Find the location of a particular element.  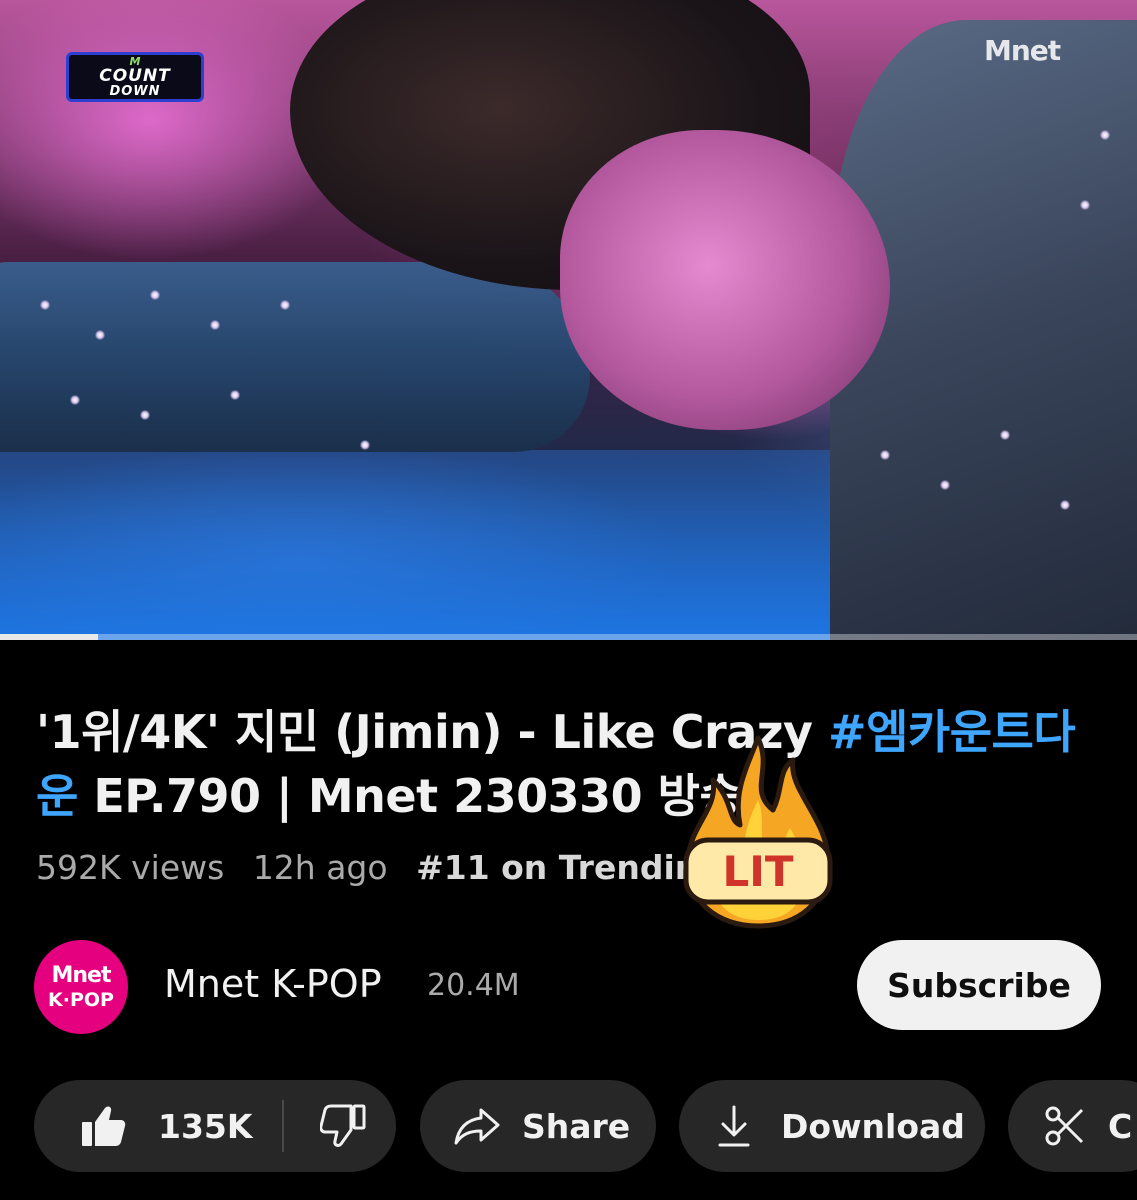

video-frame-arm is located at coordinates (295, 357).